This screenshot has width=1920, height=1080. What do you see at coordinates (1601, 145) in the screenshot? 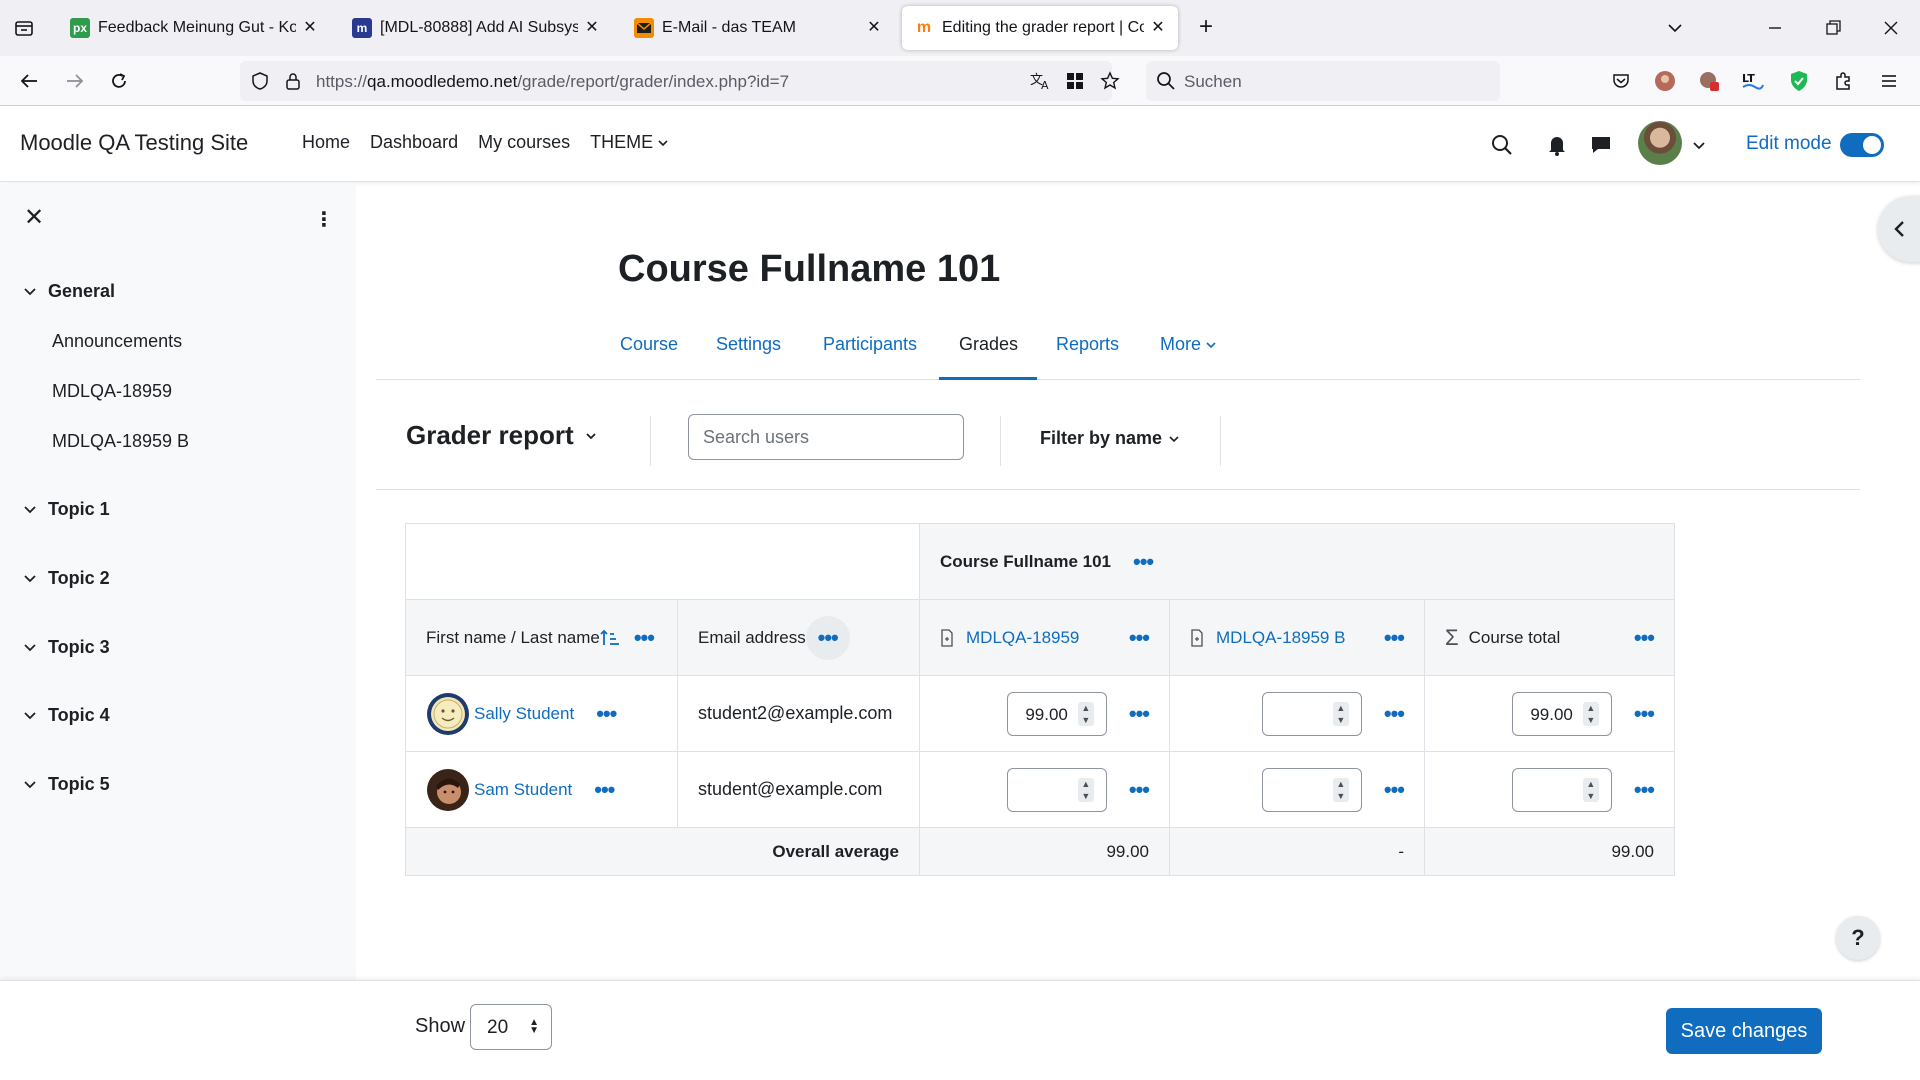
I see `message-bubble-icon` at bounding box center [1601, 145].